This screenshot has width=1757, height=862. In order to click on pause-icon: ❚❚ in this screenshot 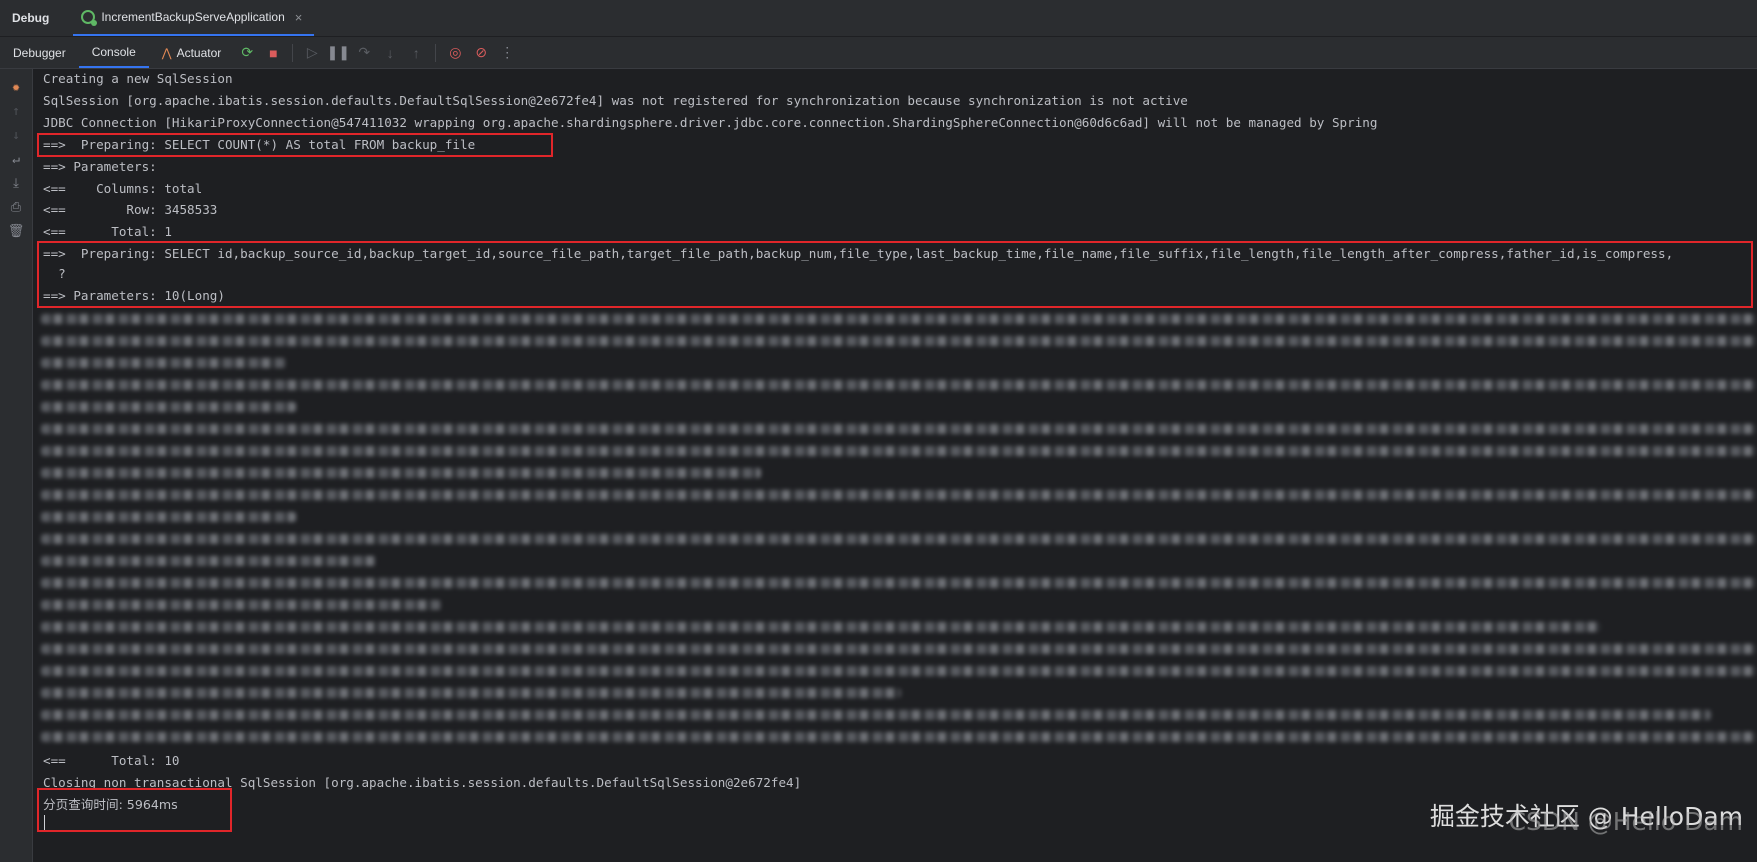, I will do `click(338, 53)`.